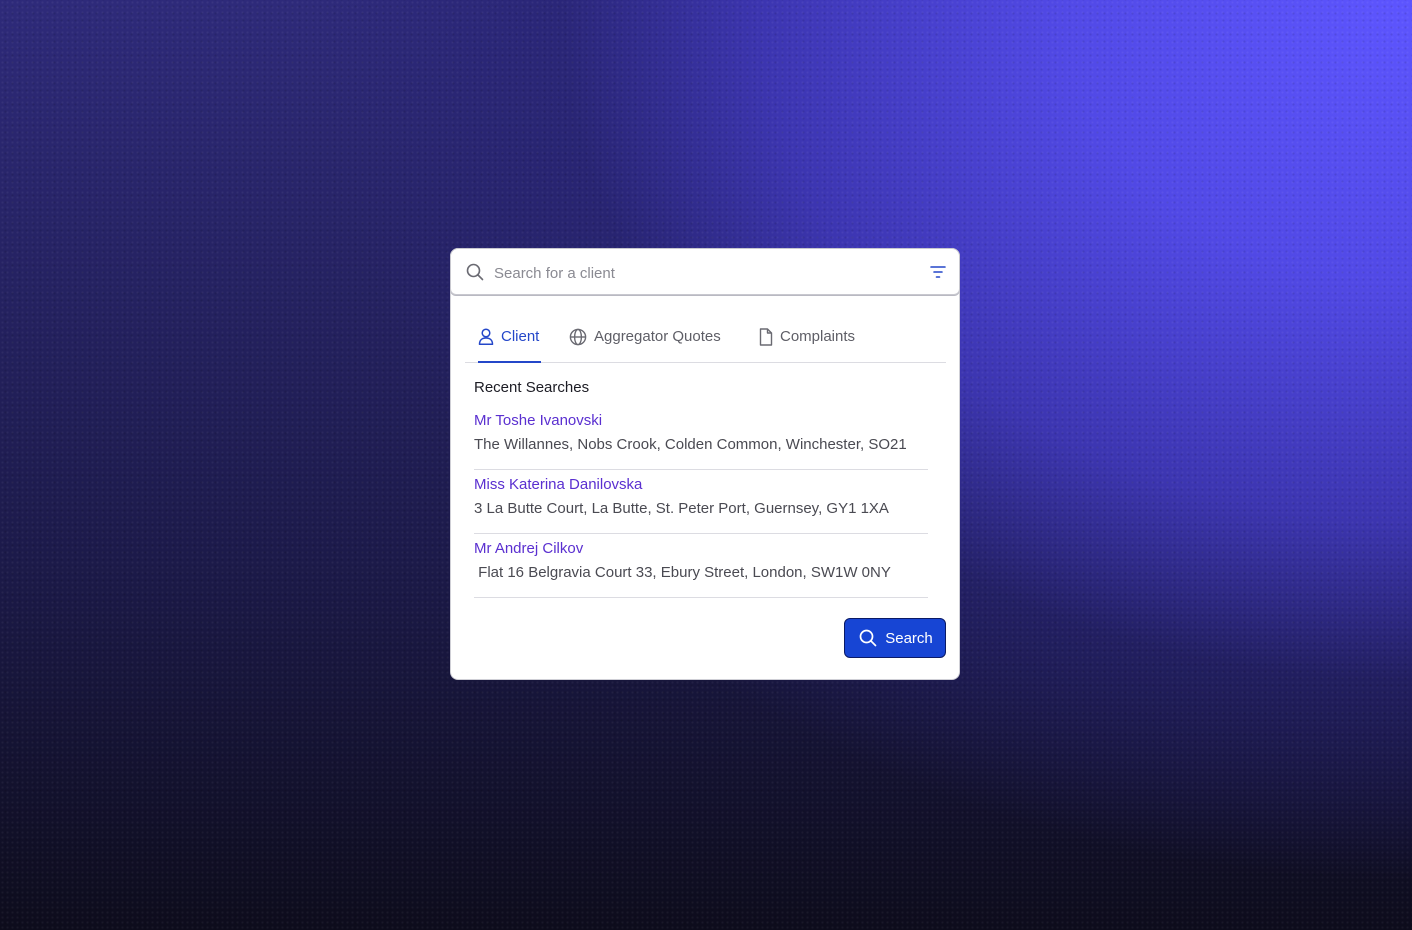  What do you see at coordinates (520, 336) in the screenshot?
I see `tab-client-label: Client` at bounding box center [520, 336].